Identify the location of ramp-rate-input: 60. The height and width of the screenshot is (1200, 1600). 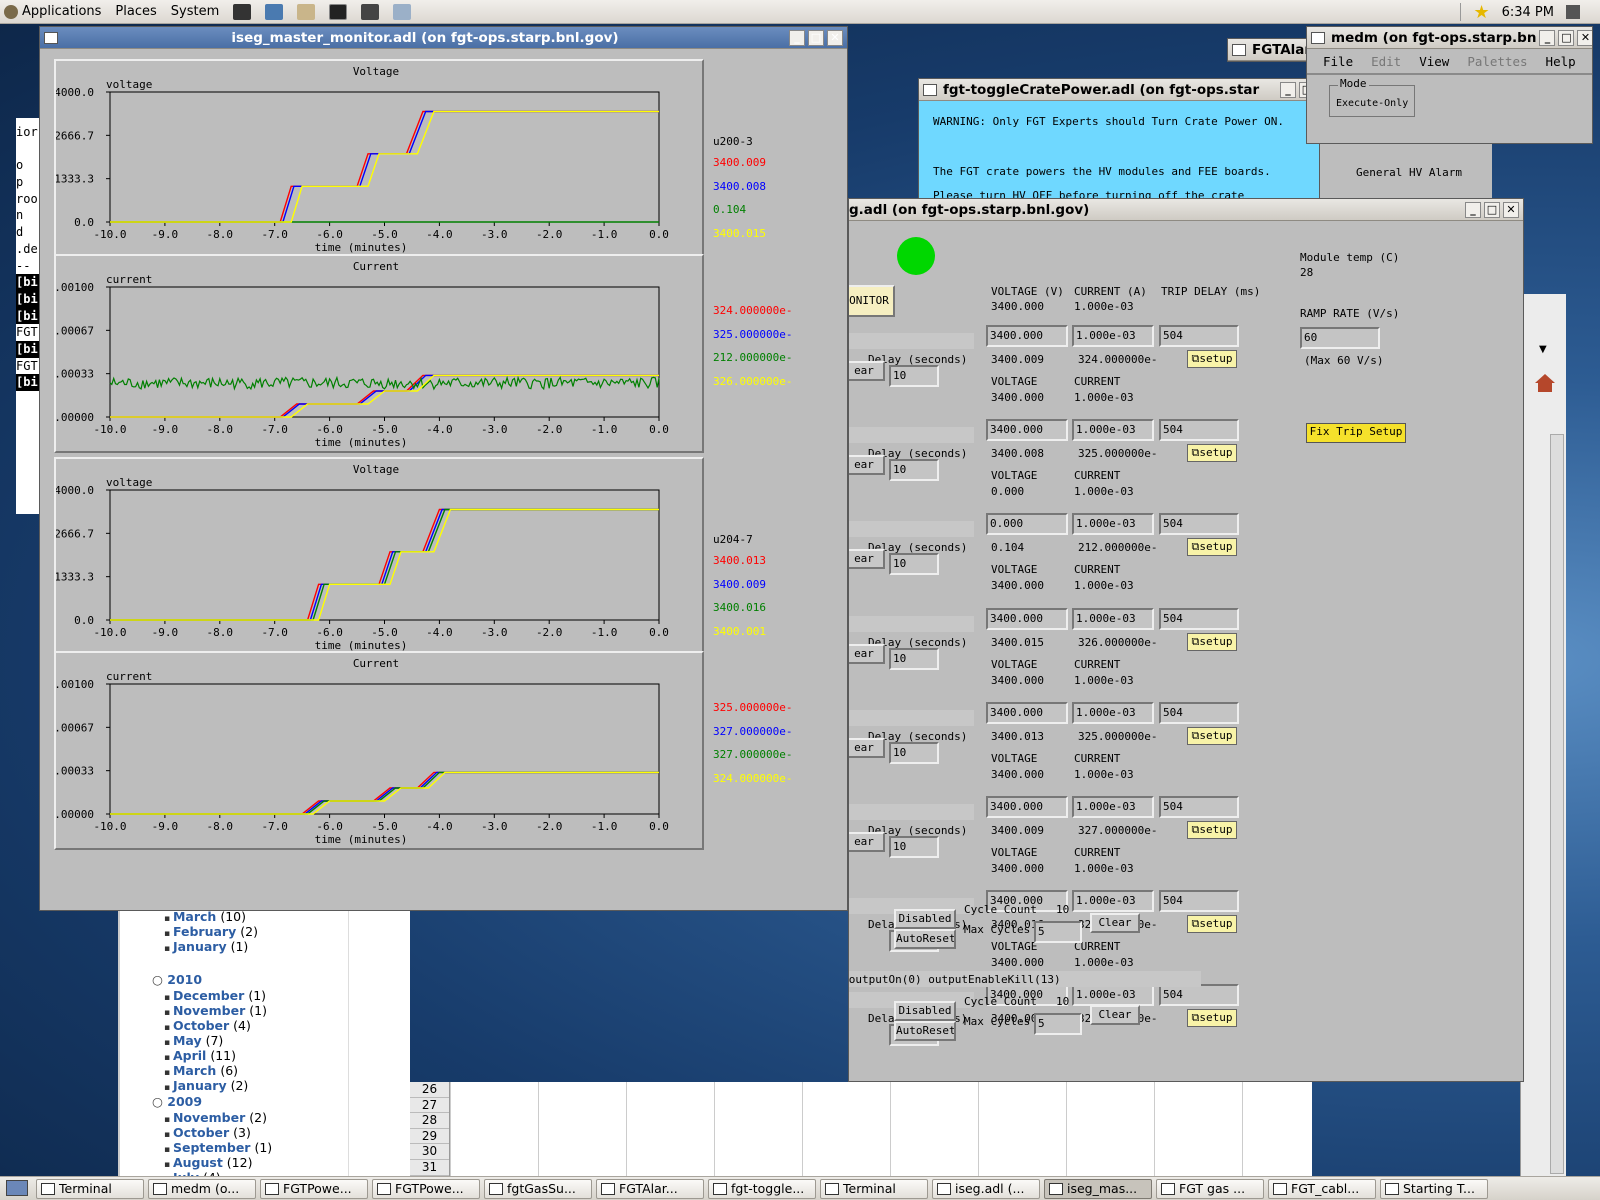
(1340, 338).